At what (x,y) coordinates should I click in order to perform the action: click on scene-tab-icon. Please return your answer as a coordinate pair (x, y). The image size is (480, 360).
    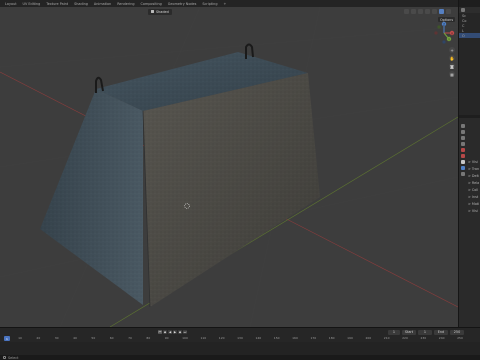
    Looking at the image, I should click on (462, 150).